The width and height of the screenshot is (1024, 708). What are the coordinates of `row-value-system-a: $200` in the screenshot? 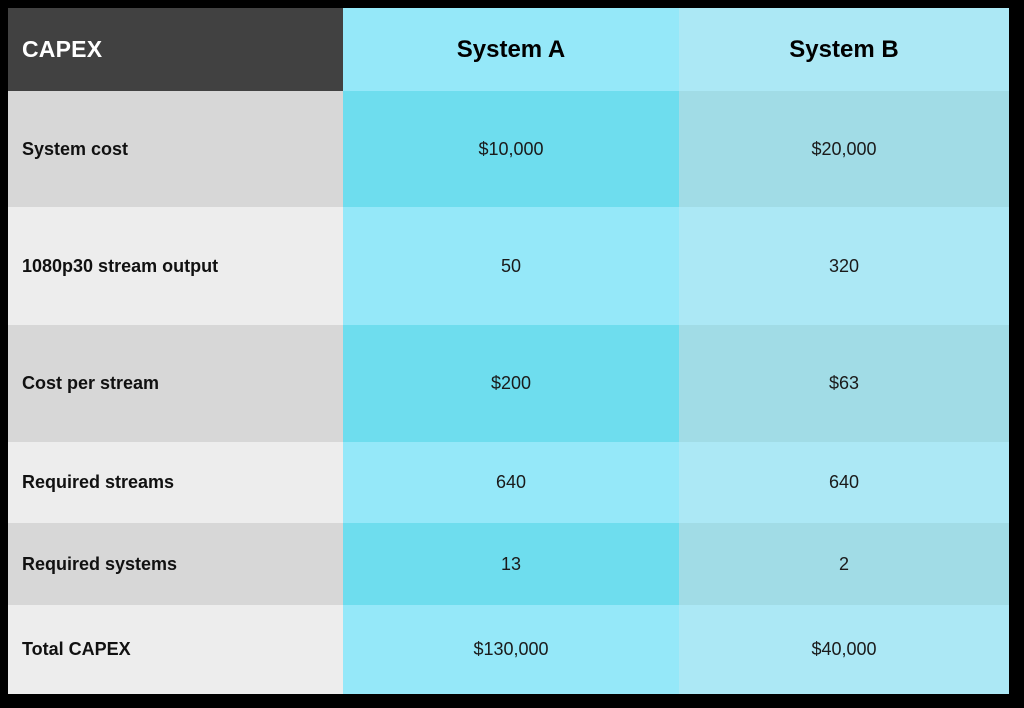 It's located at (511, 383).